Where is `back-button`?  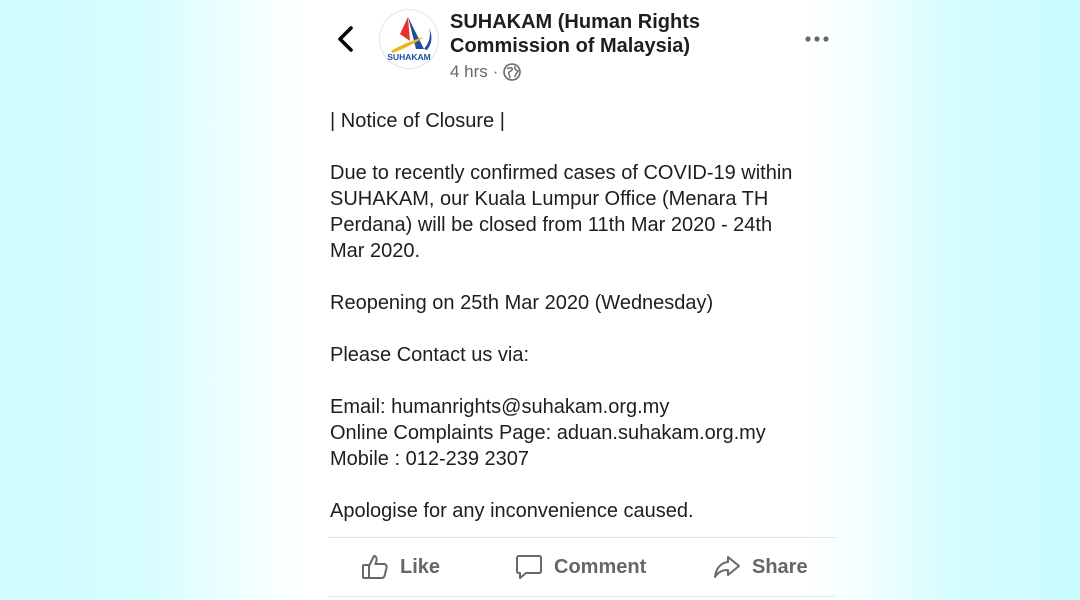 back-button is located at coordinates (347, 39).